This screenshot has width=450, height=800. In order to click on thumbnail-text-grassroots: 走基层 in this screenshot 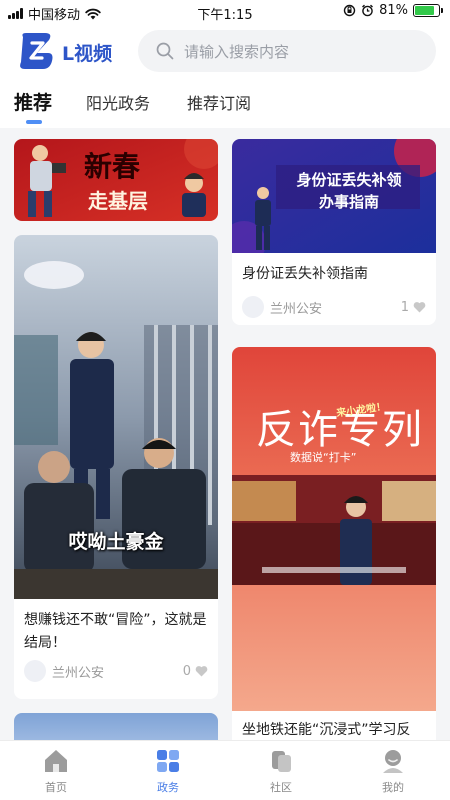, I will do `click(118, 201)`.